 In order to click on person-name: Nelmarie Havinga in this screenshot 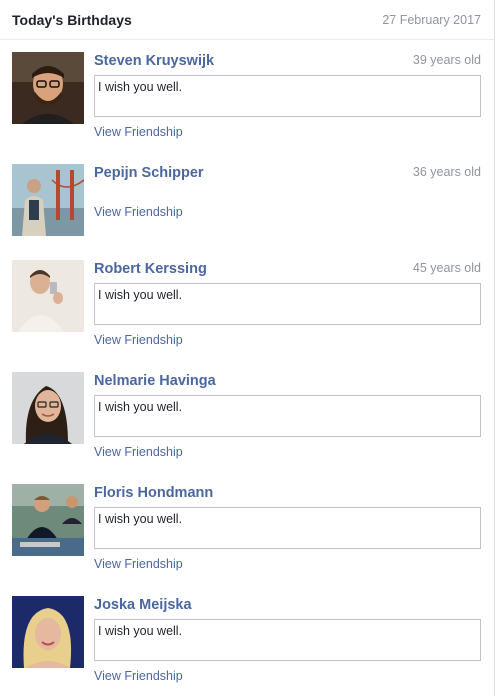, I will do `click(155, 381)`.